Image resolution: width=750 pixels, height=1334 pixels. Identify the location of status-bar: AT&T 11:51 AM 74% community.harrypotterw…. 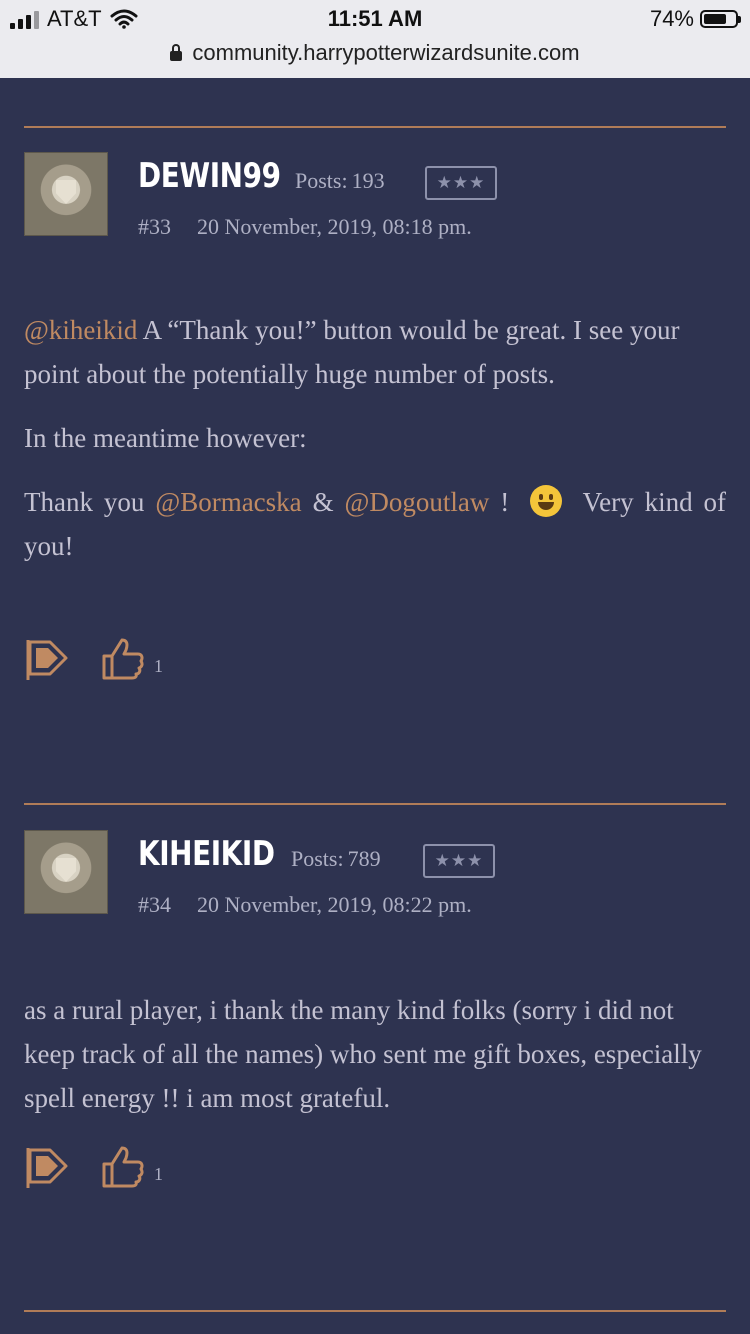
(375, 39).